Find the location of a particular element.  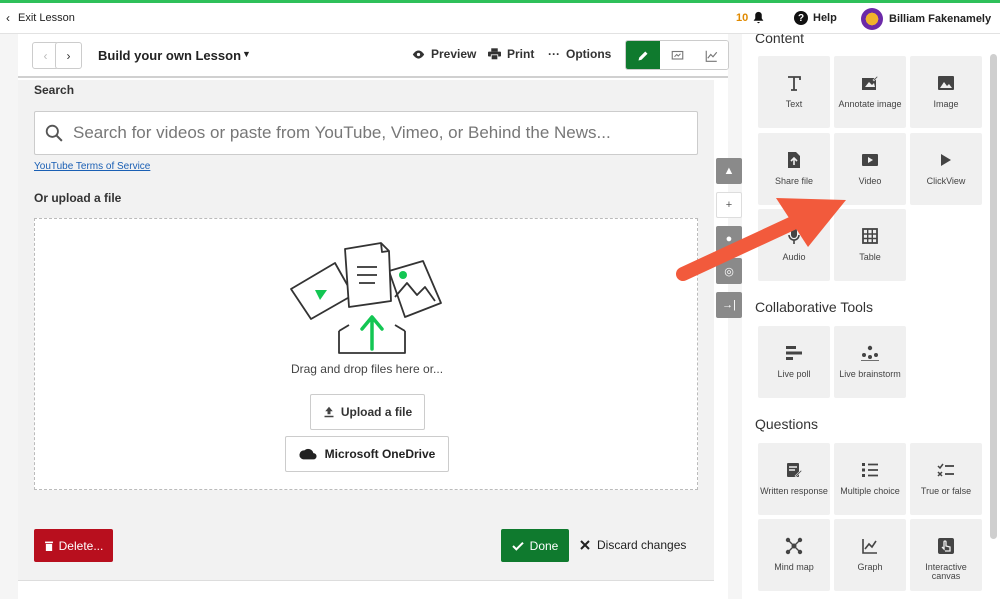

tile-multiple-choice: Multiple choice is located at coordinates (870, 479).